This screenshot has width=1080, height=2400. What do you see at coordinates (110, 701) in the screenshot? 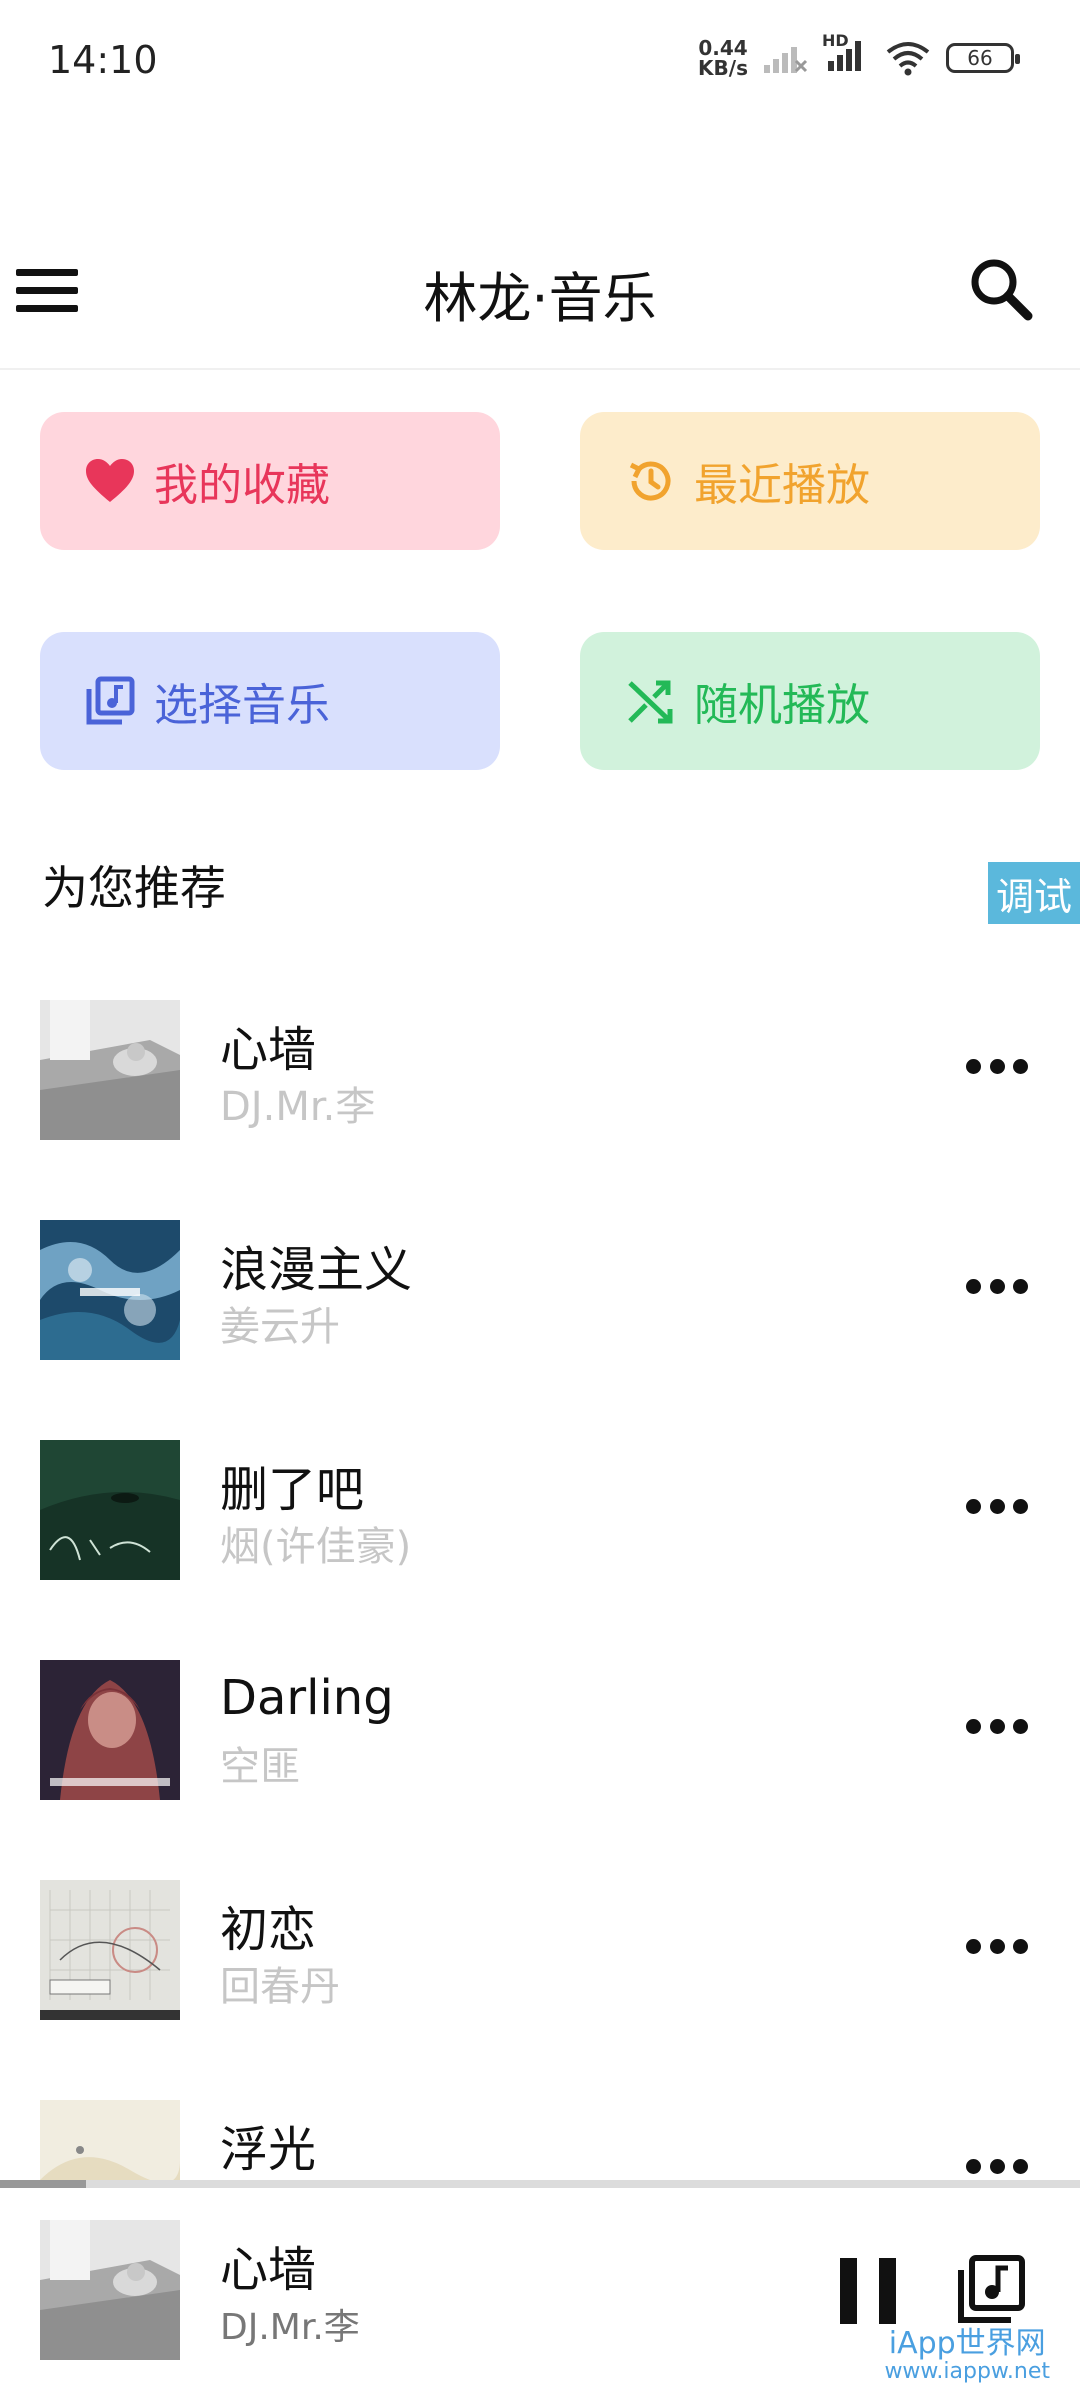
I see `music-library-icon` at bounding box center [110, 701].